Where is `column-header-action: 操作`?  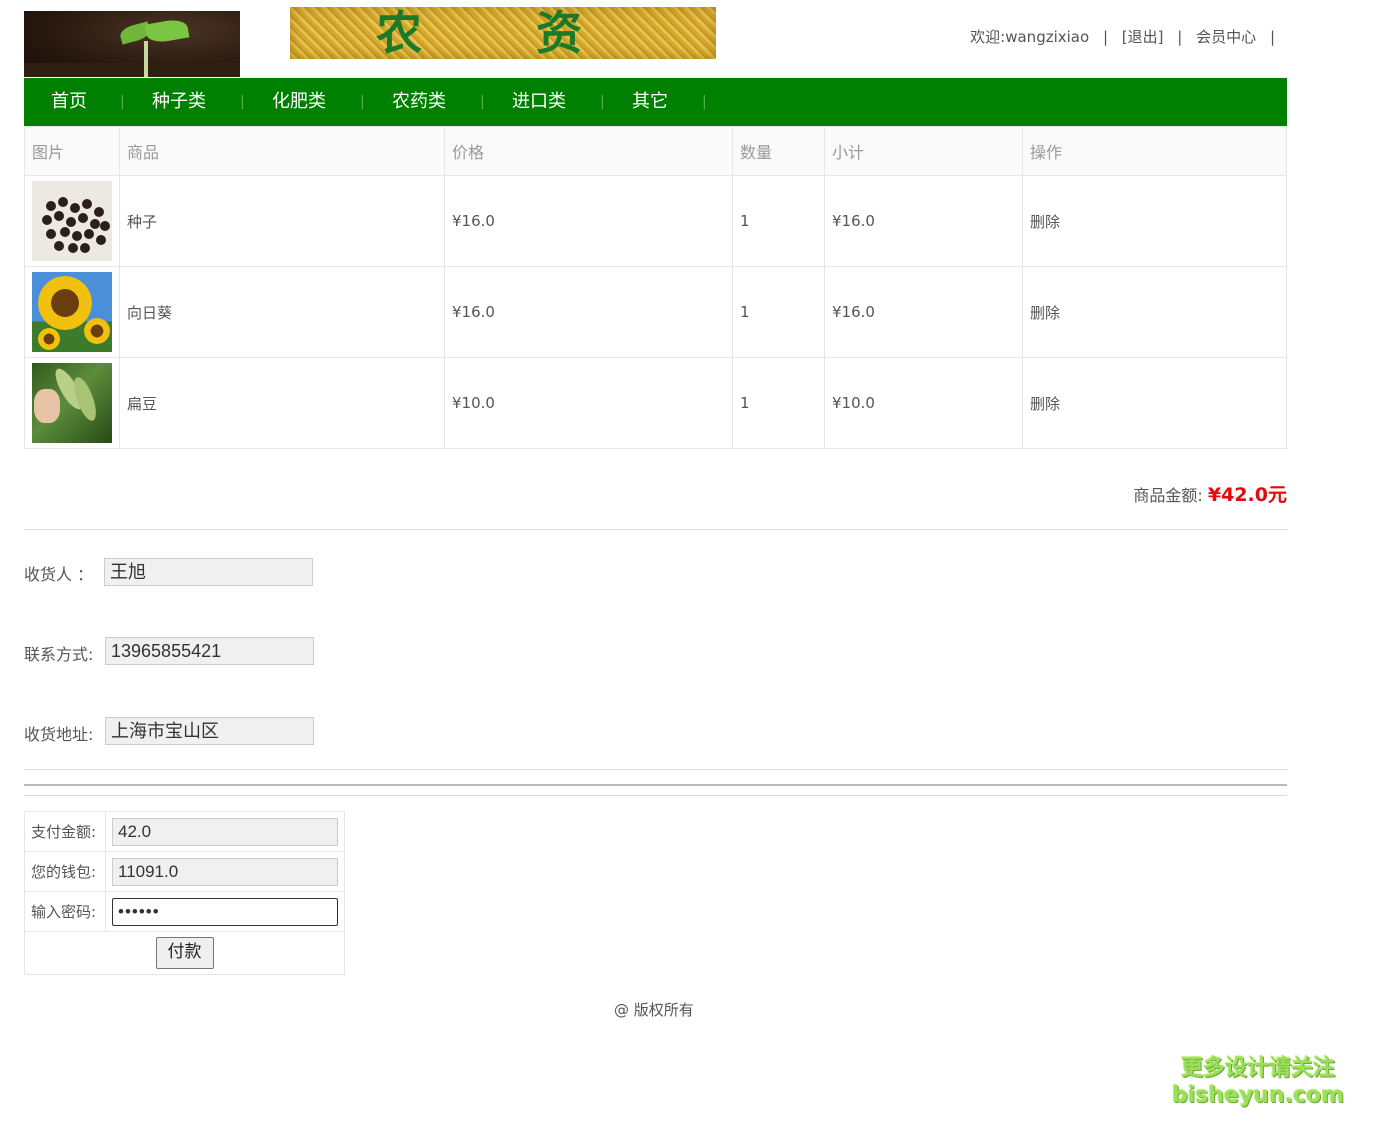
column-header-action: 操作 is located at coordinates (1154, 151).